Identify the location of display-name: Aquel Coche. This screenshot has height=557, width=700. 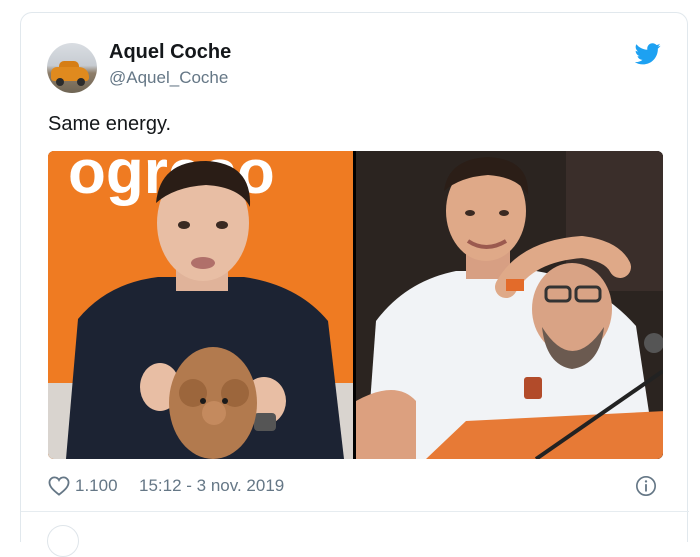
(170, 52).